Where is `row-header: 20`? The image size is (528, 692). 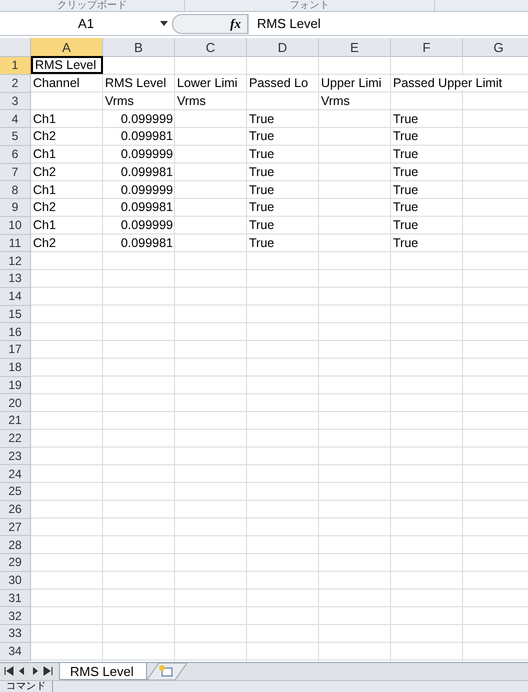
row-header: 20 is located at coordinates (15, 403).